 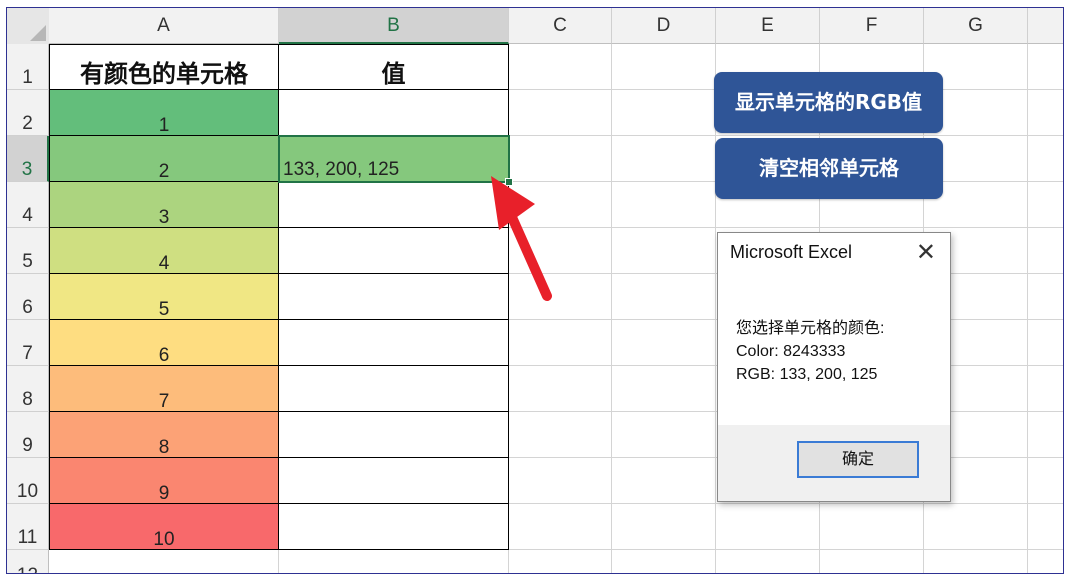 What do you see at coordinates (28, 435) in the screenshot?
I see `row-header-9: 9` at bounding box center [28, 435].